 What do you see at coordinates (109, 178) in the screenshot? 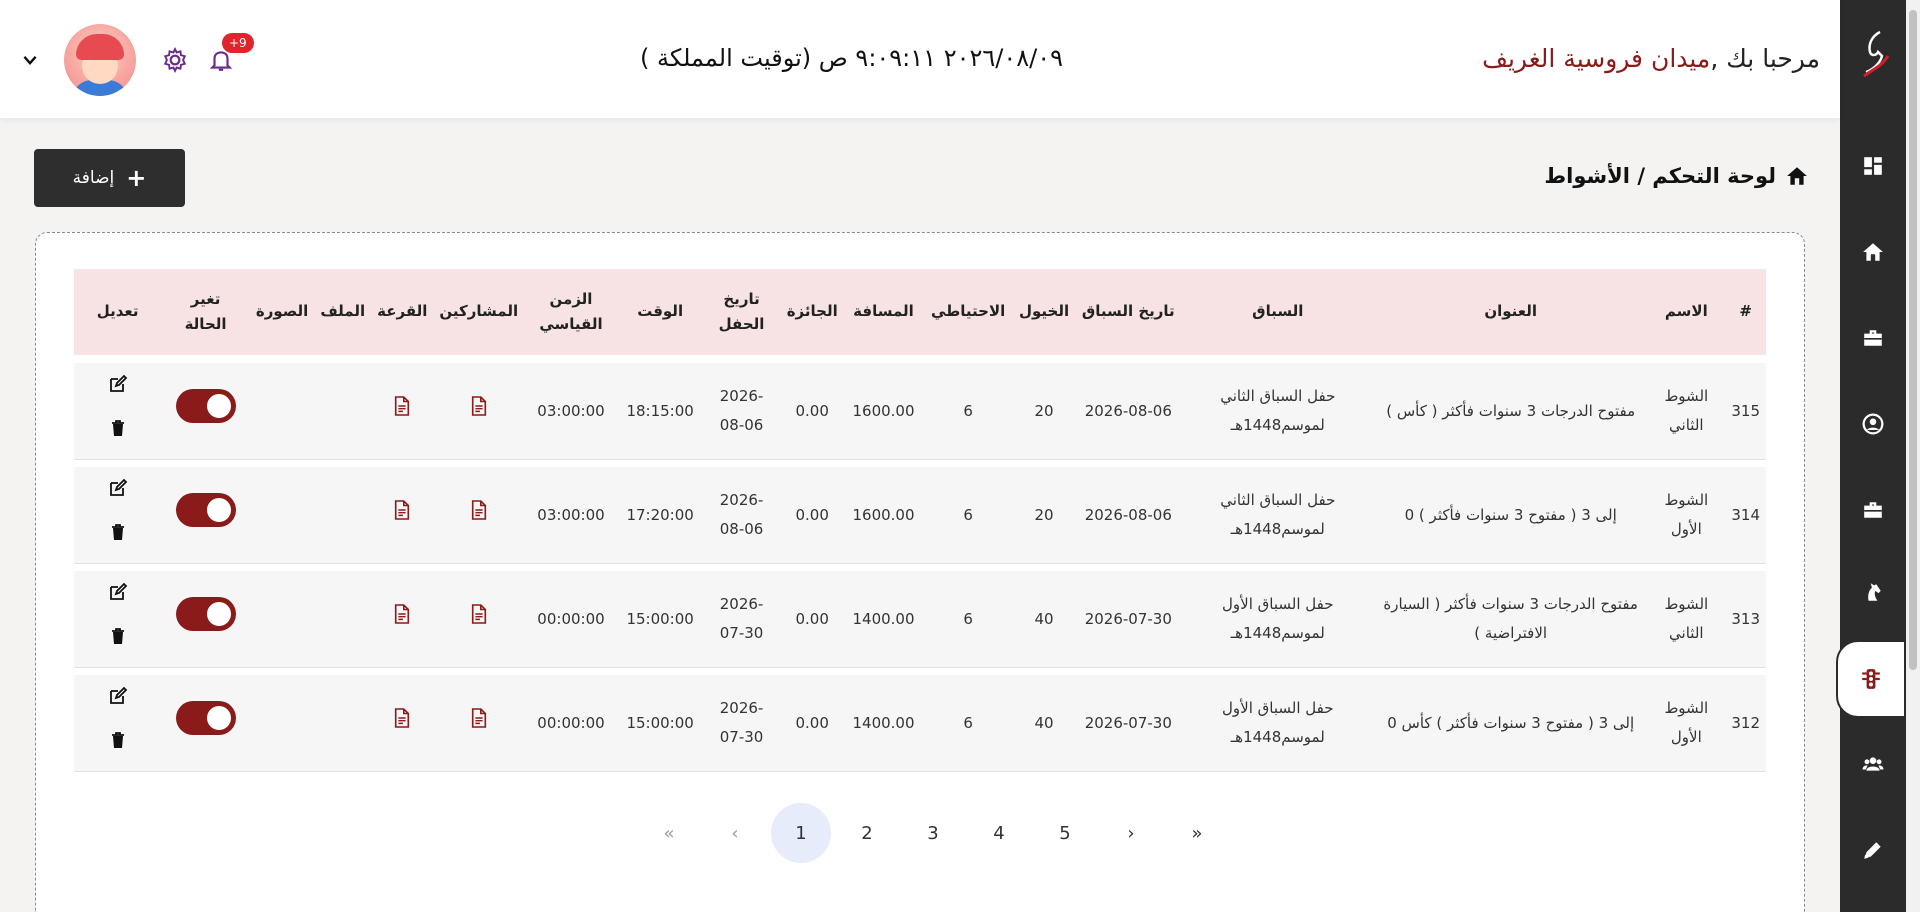
I see `add-button: + إضافة` at bounding box center [109, 178].